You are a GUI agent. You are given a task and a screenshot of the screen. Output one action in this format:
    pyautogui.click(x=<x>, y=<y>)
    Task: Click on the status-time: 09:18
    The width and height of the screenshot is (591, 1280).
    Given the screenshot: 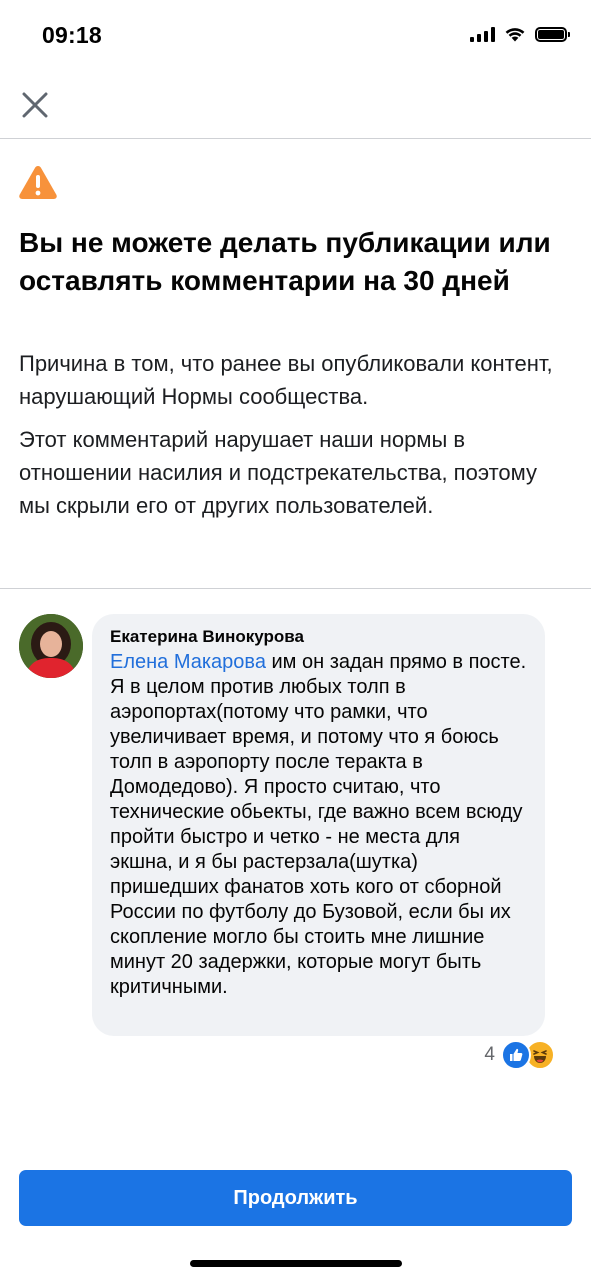 What is the action you would take?
    pyautogui.click(x=72, y=35)
    